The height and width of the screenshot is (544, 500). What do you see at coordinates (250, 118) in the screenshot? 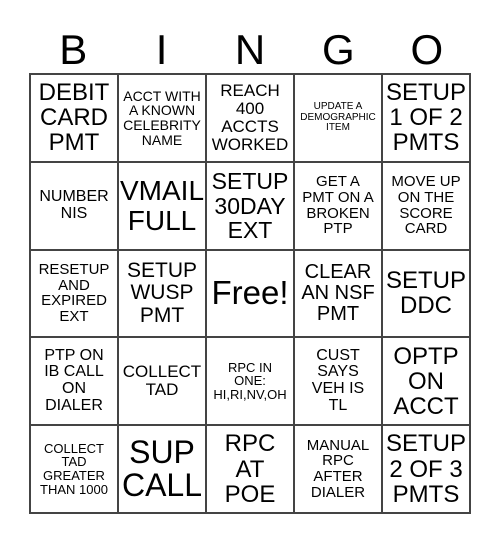
I see `bingo-cell: REACH 400 ACCTS WORKED` at bounding box center [250, 118].